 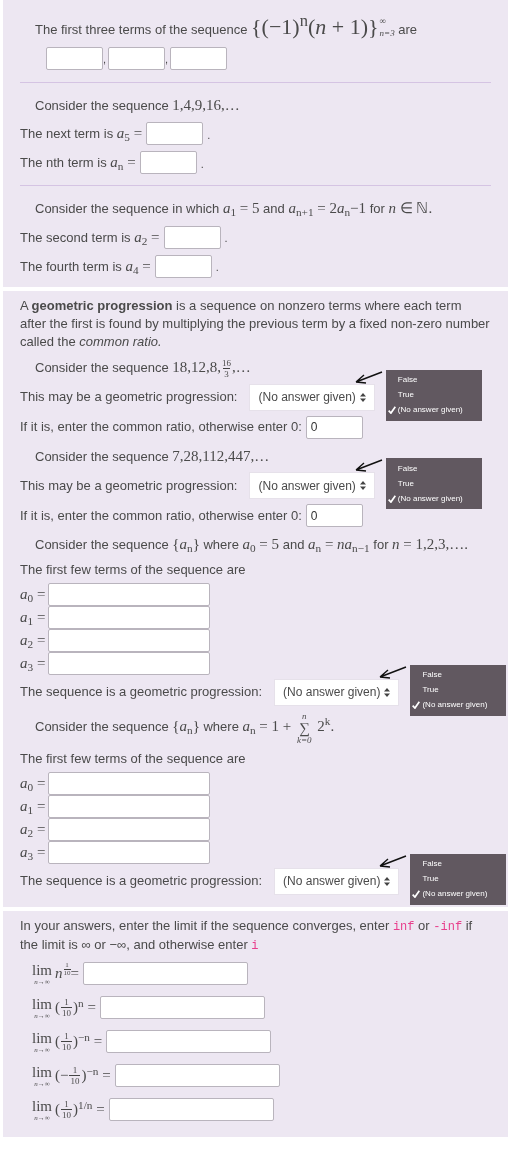 What do you see at coordinates (81, 134) in the screenshot?
I see `question-label: The next term is a$_{5}$ =` at bounding box center [81, 134].